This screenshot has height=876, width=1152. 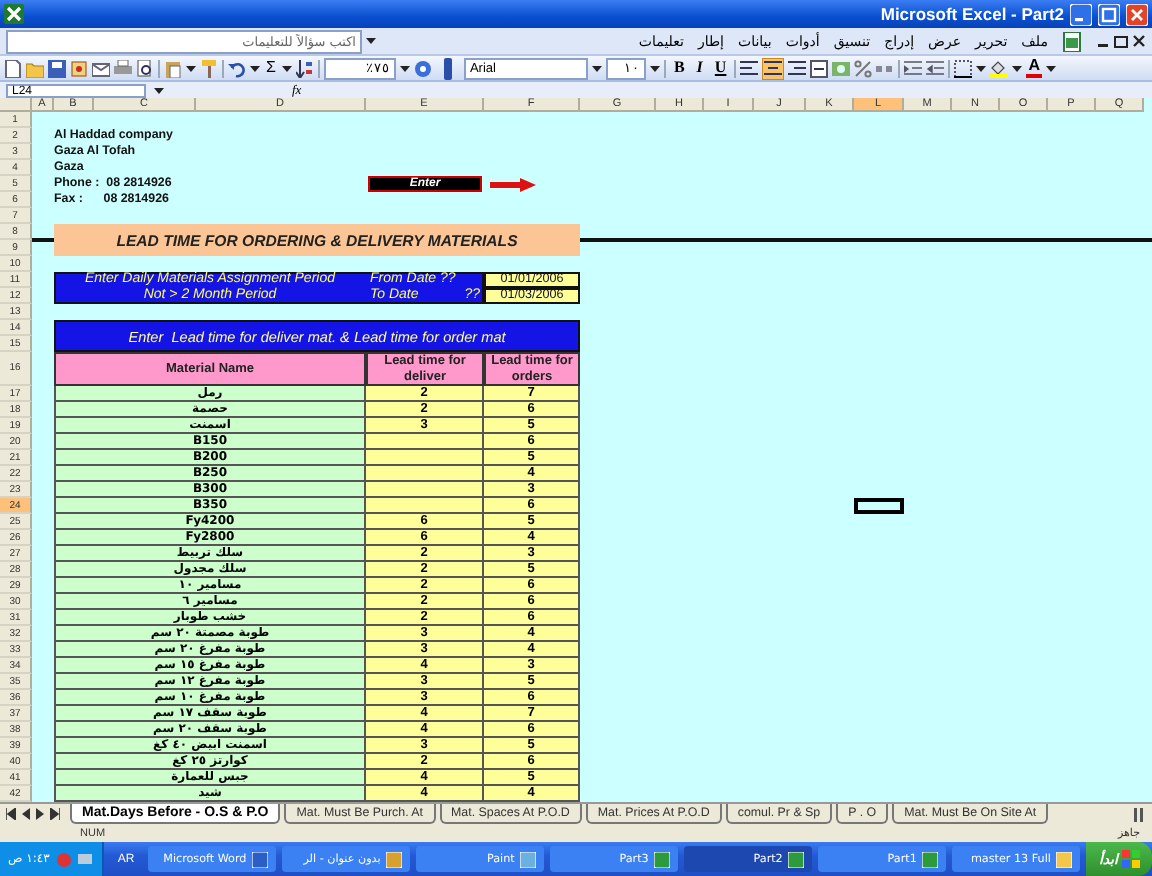 I want to click on split-handle-icon, so click(x=1139, y=814).